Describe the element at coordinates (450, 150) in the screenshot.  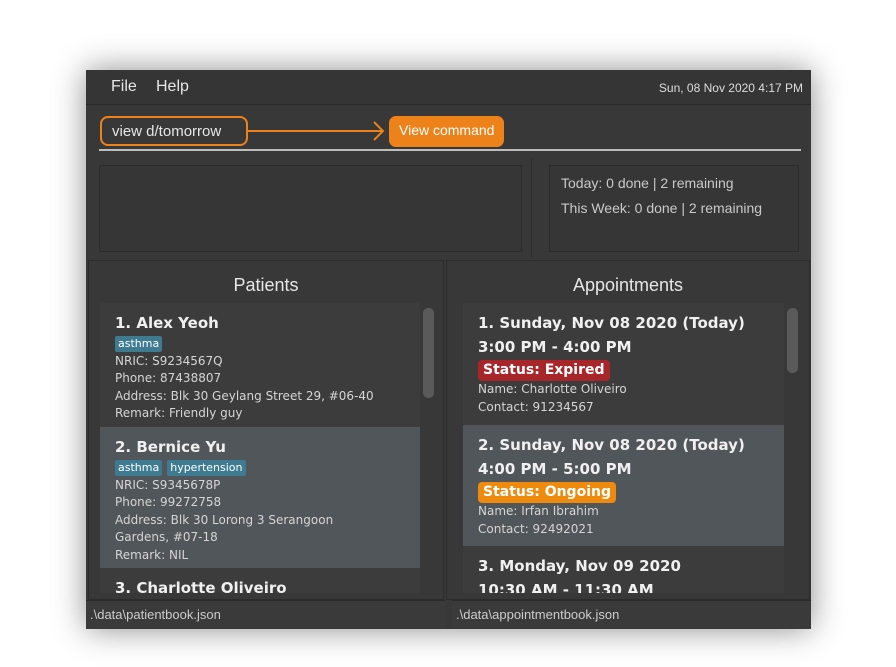
I see `command-underline` at that location.